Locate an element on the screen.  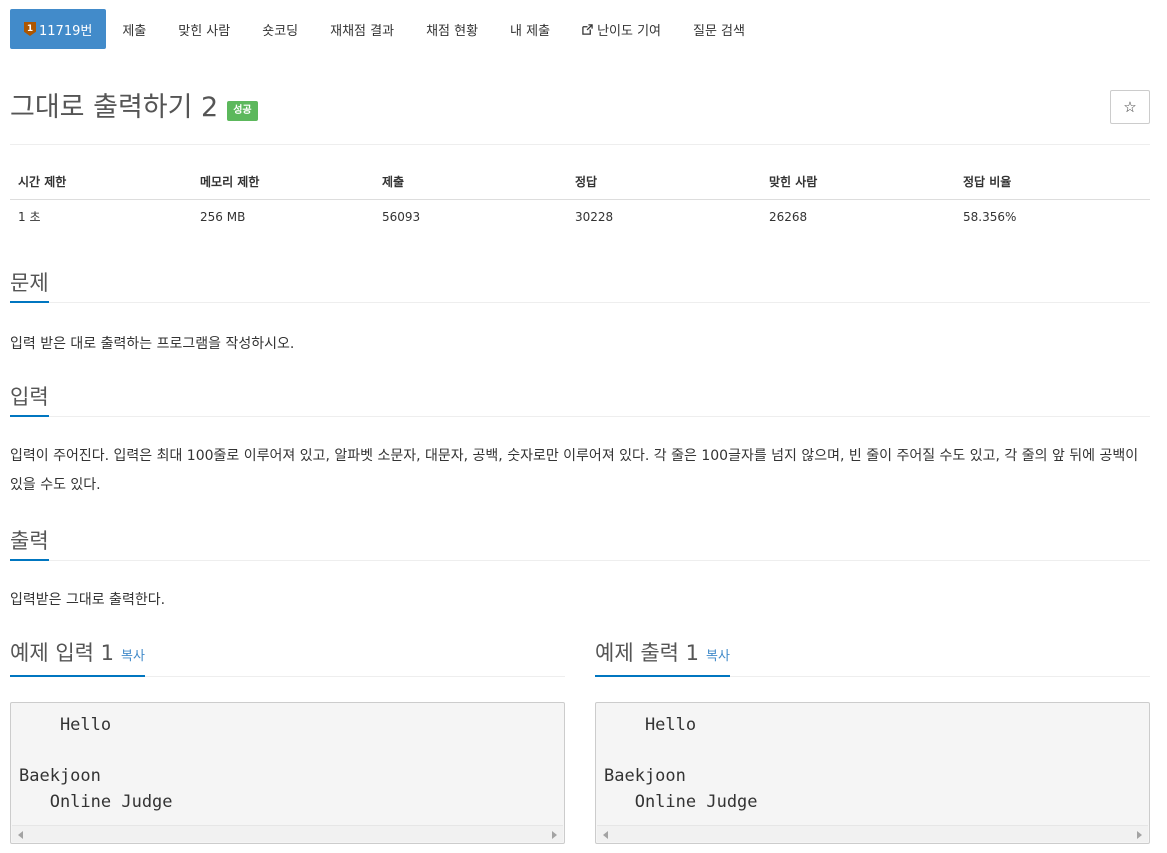
favorite-button: ☆ is located at coordinates (1130, 107).